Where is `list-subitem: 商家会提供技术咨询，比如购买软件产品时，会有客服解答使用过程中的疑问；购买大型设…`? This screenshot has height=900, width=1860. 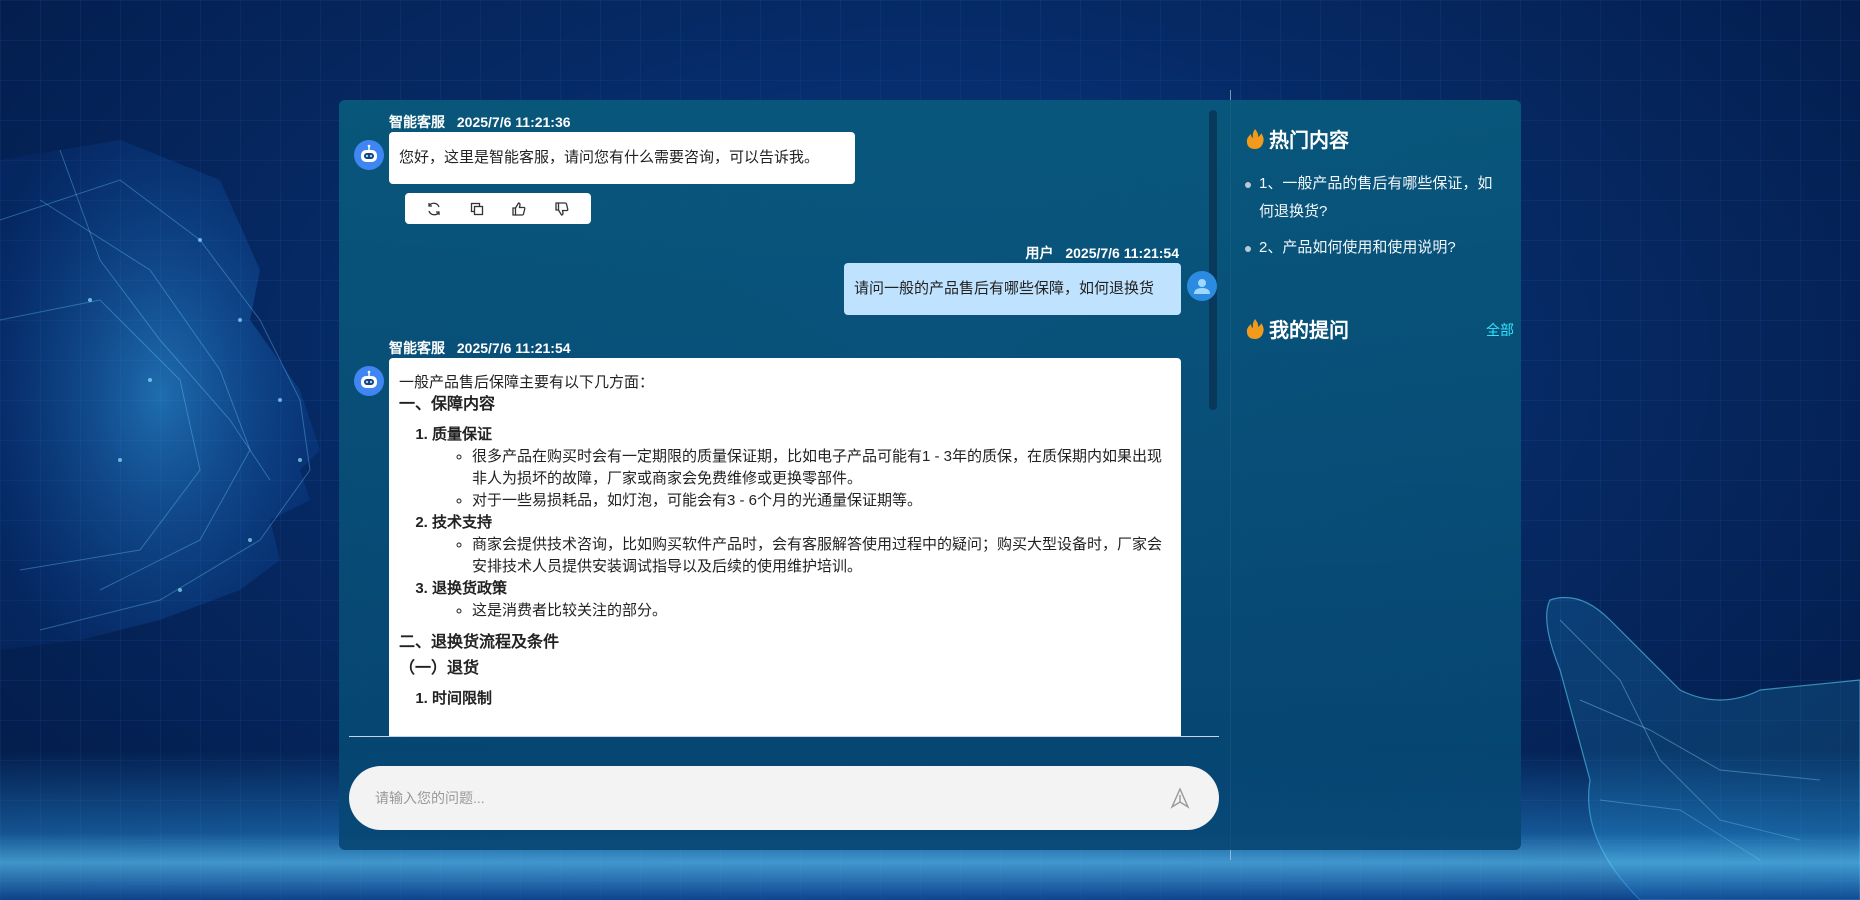 list-subitem: 商家会提供技术咨询，比如购买软件产品时，会有客服解答使用过程中的疑问；购买大型设… is located at coordinates (821, 556).